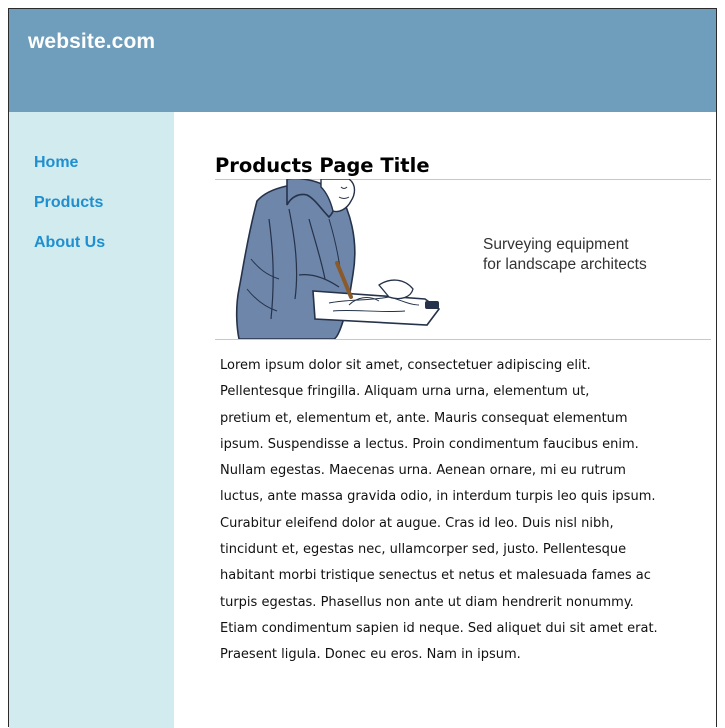 The width and height of the screenshot is (725, 728). I want to click on site-title: website.com, so click(91, 42).